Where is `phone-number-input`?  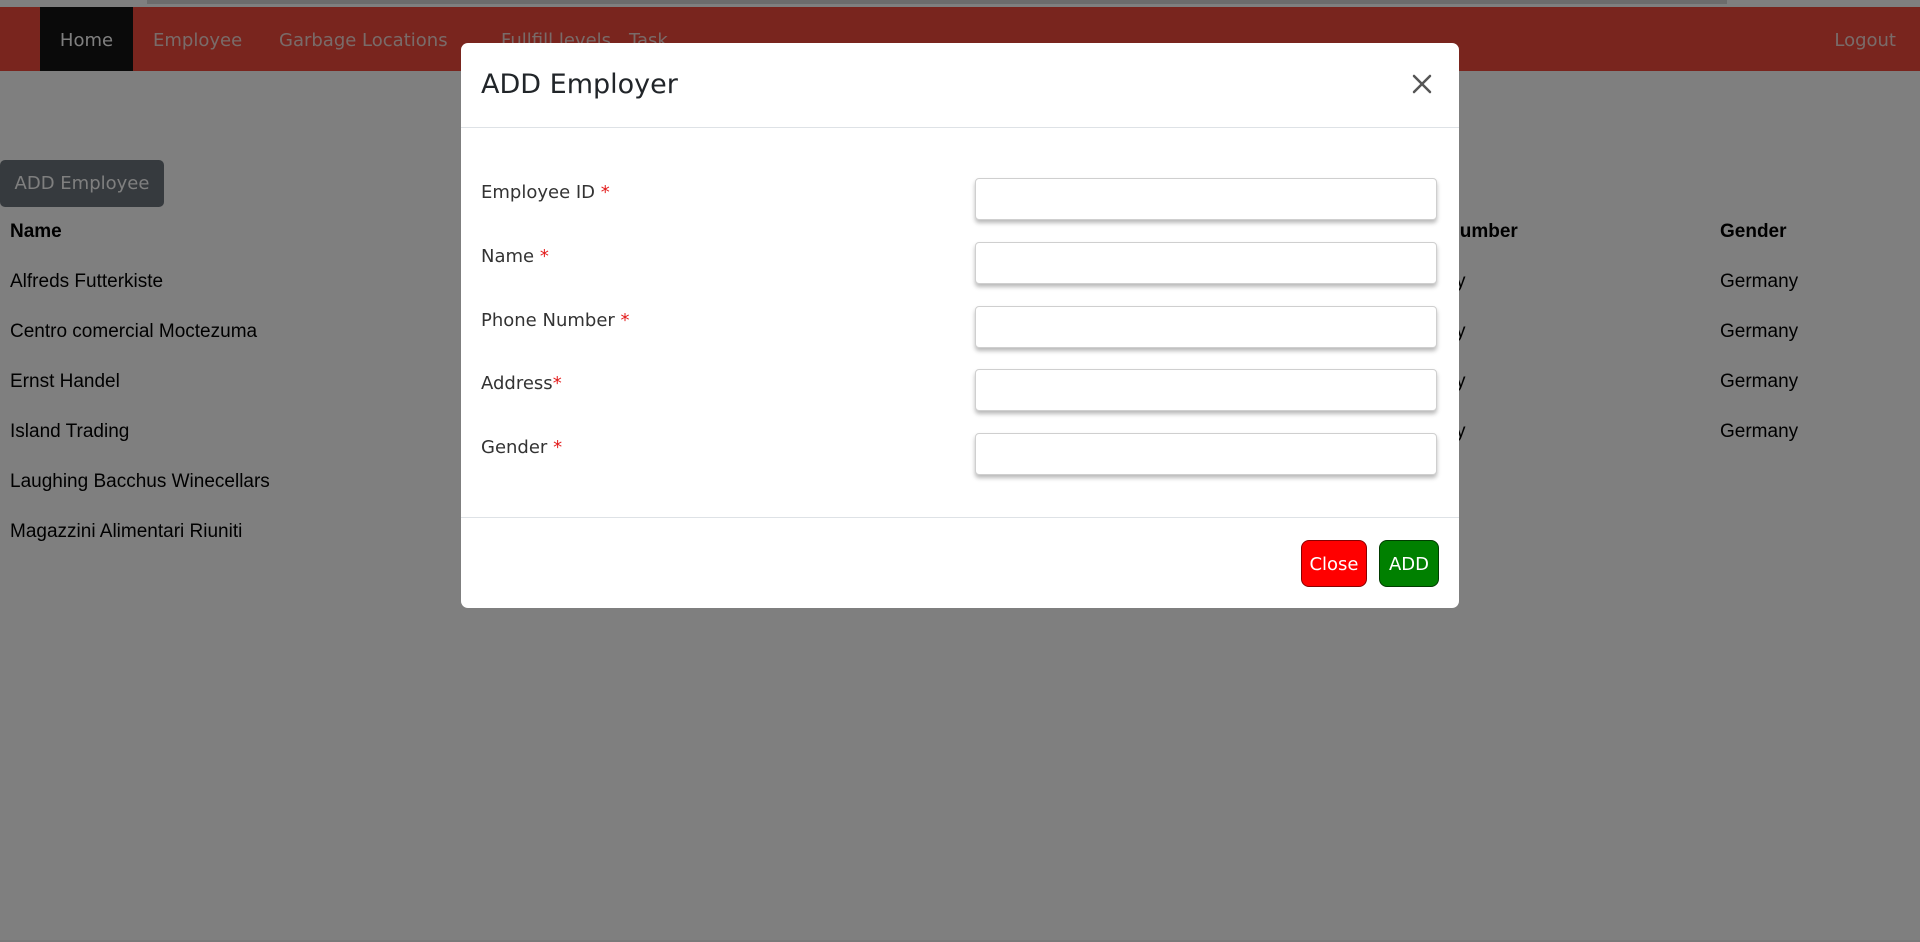 phone-number-input is located at coordinates (1206, 327).